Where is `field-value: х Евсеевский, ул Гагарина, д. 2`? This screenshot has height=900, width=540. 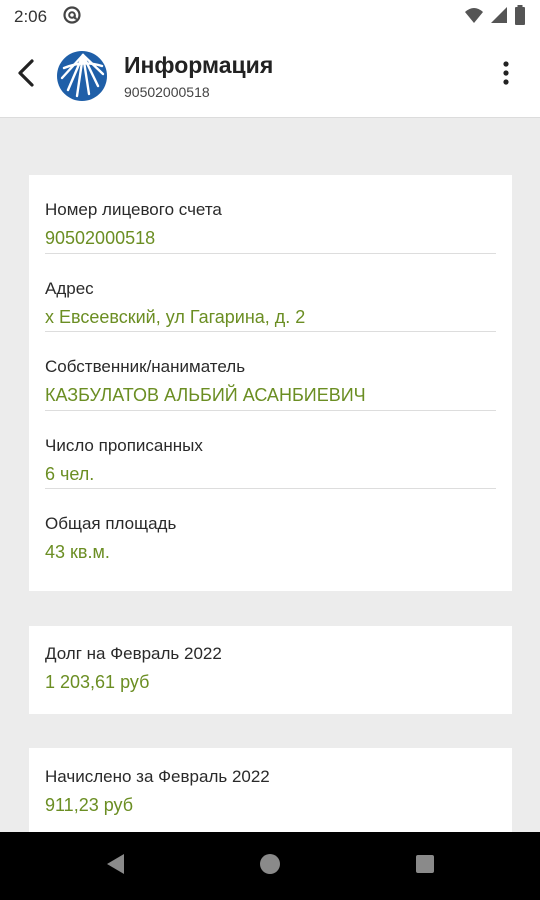
field-value: х Евсеевский, ул Гагарина, д. 2 is located at coordinates (175, 316).